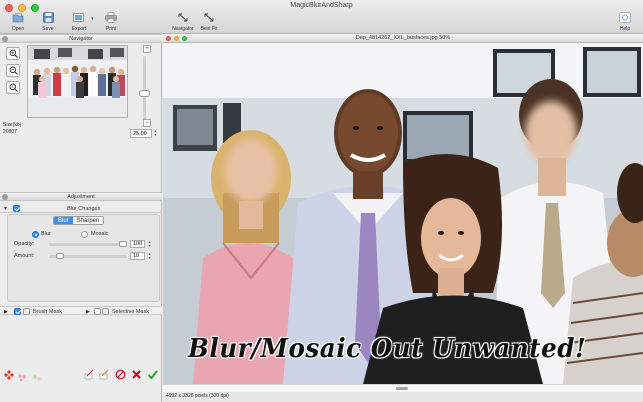 Image resolution: width=643 pixels, height=402 pixels. I want to click on zoom-out-icon, so click(13, 70).